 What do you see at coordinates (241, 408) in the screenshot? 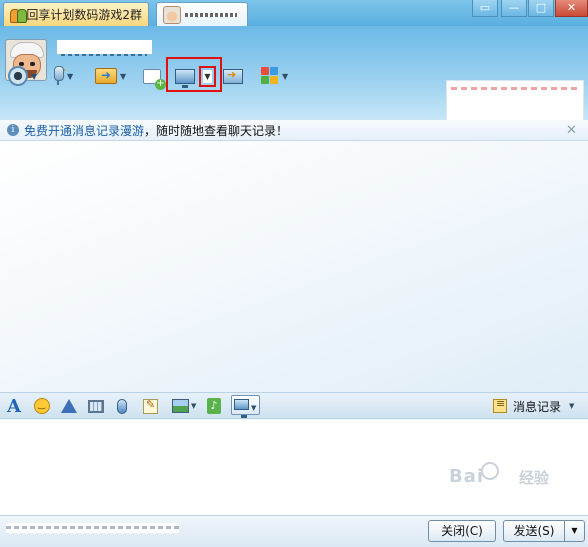
I see `screenshot-icon` at bounding box center [241, 408].